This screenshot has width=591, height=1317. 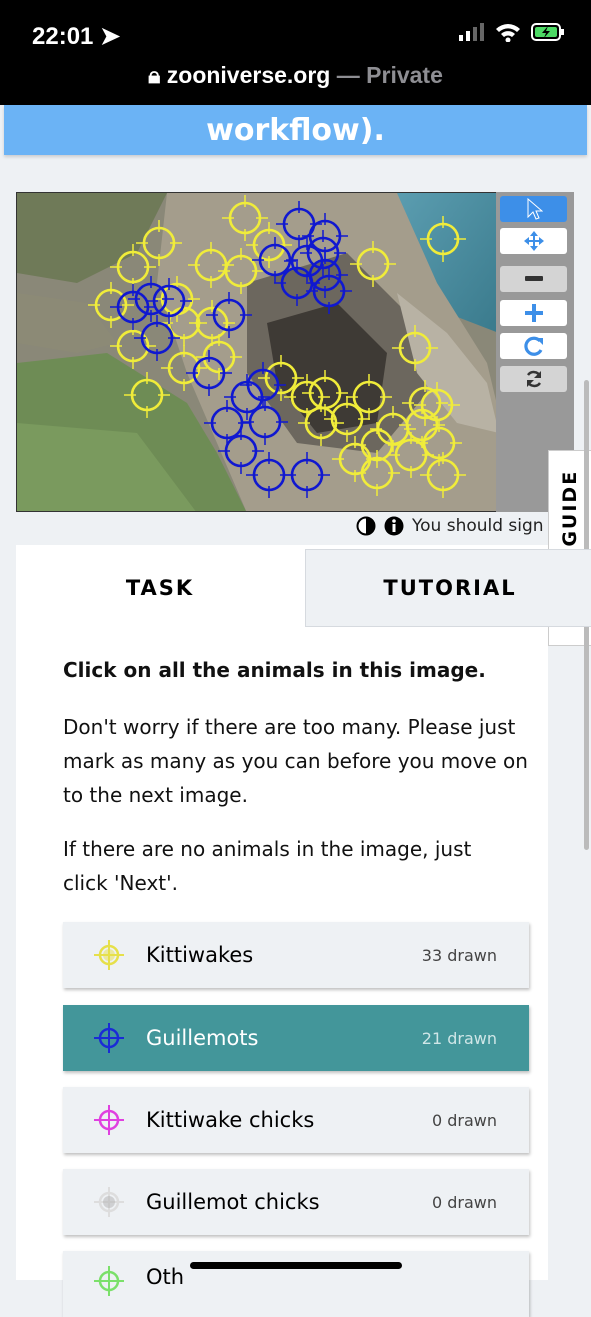 I want to click on viewer-meta-row: You should sign, so click(x=450, y=526).